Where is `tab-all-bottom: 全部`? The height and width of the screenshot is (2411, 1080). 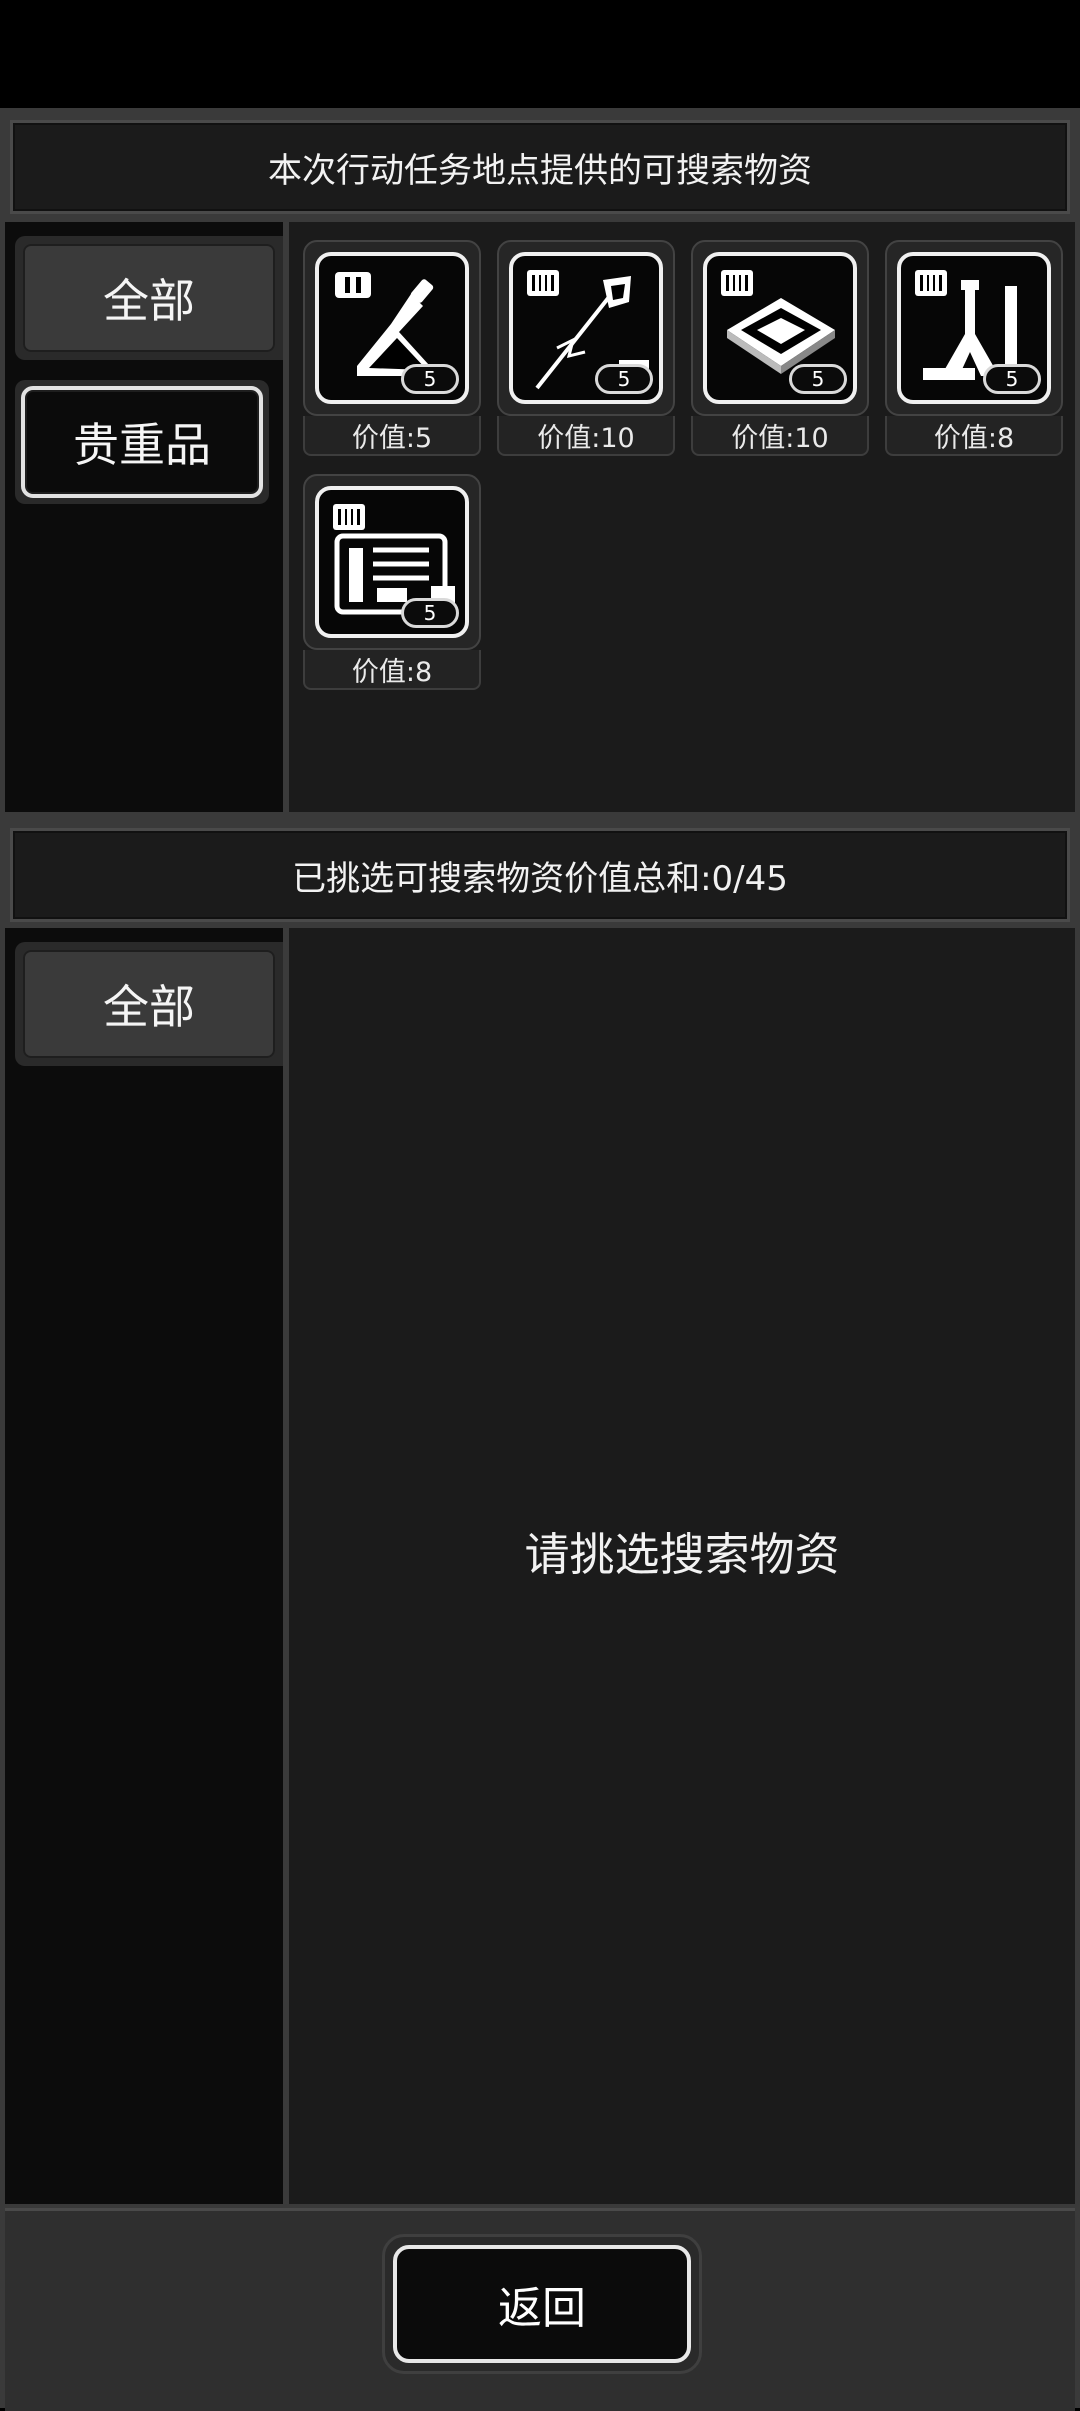 tab-all-bottom: 全部 is located at coordinates (149, 1004).